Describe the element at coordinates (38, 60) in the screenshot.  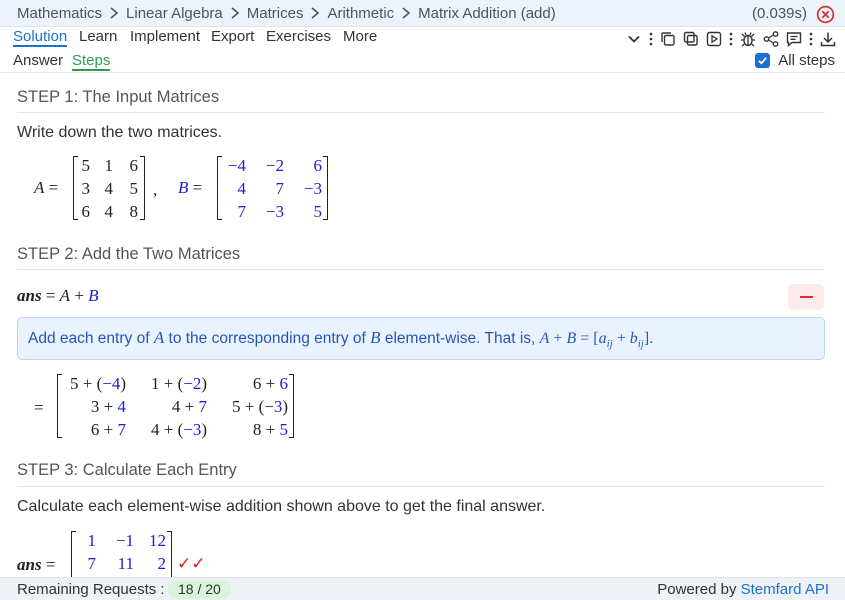
I see `subtab-answer: Answer` at that location.